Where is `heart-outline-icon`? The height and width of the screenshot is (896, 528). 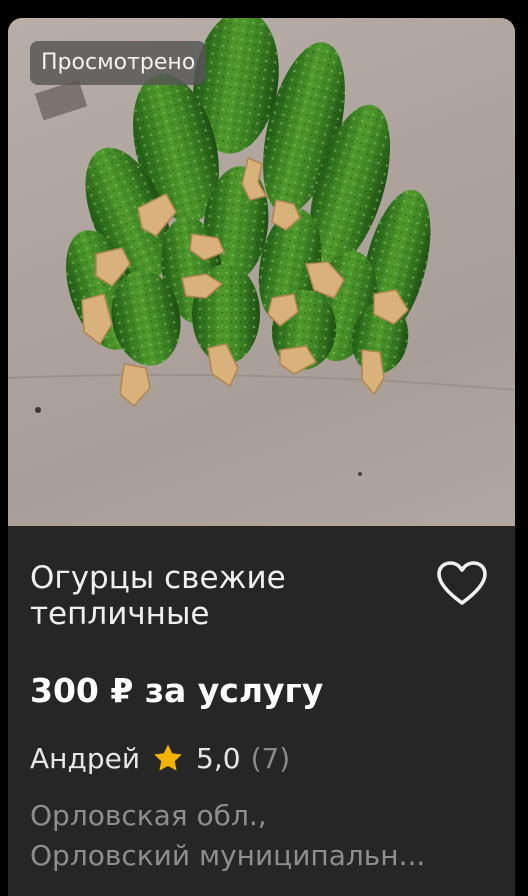
heart-outline-icon is located at coordinates (462, 583).